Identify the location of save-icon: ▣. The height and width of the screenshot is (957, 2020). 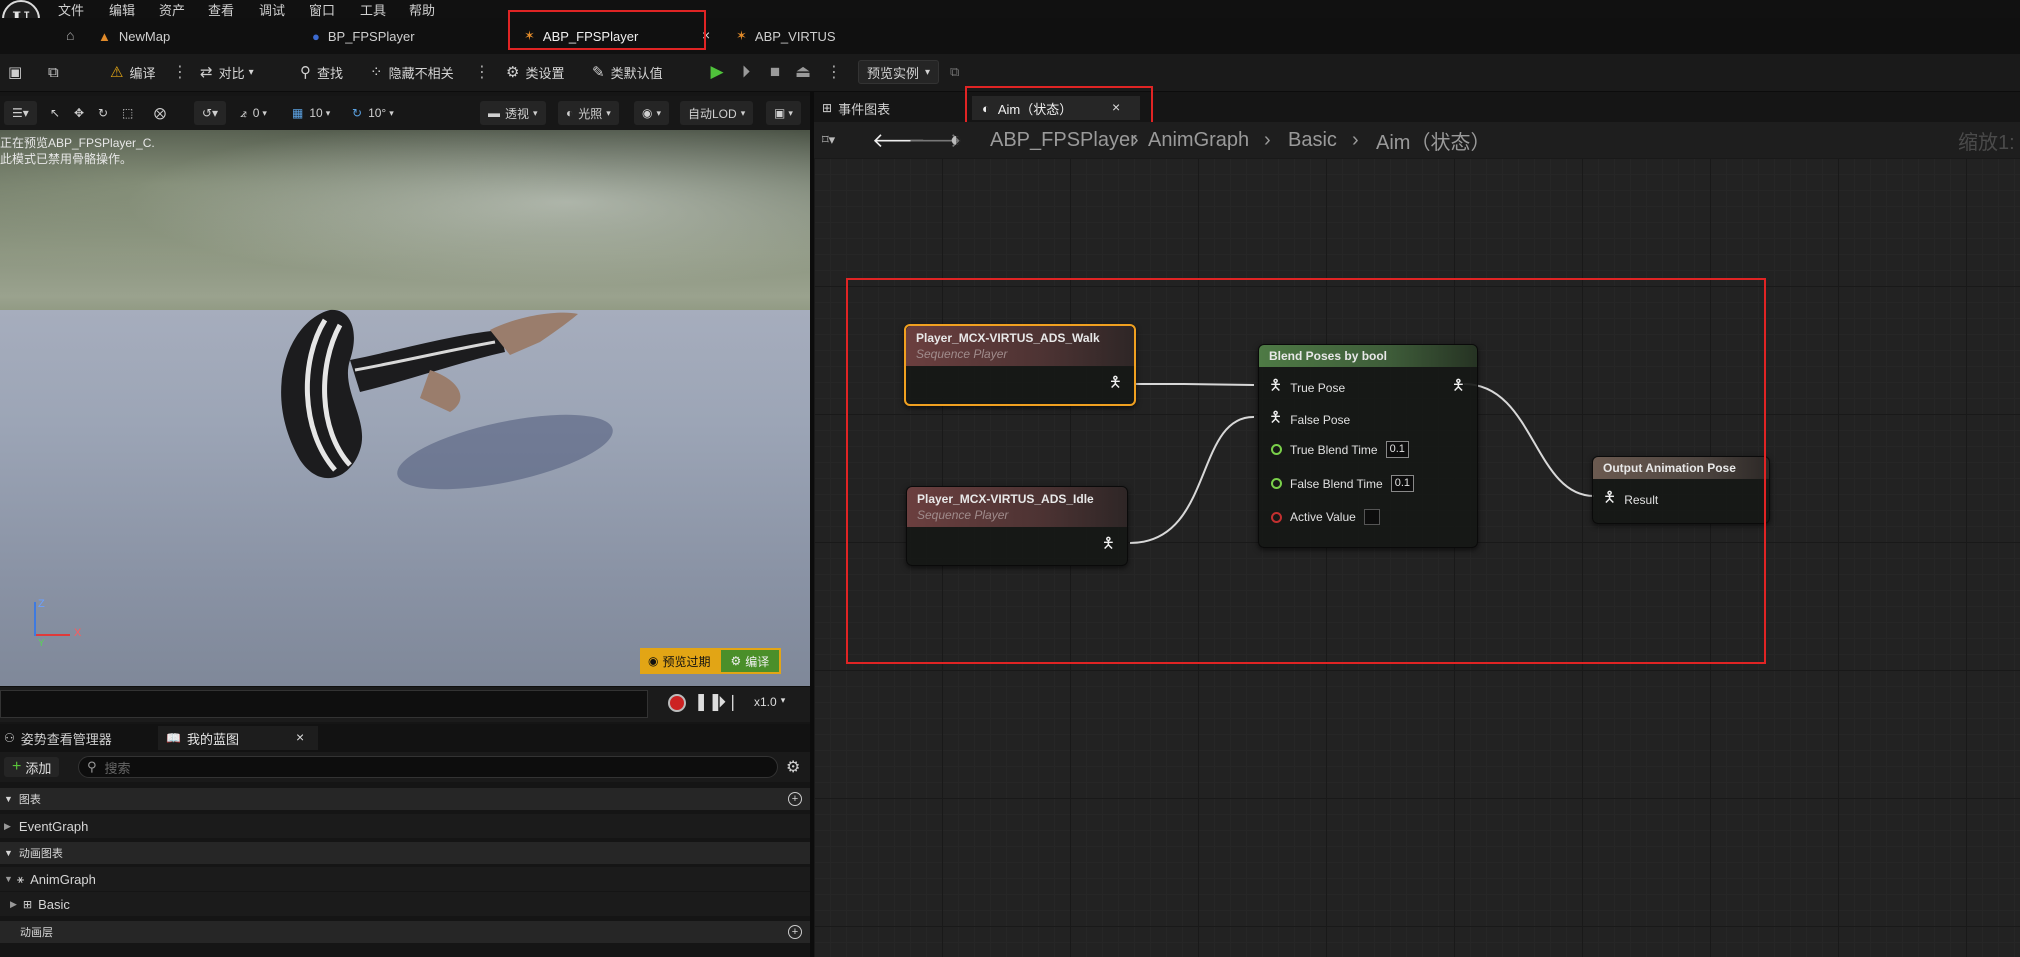
(18, 72).